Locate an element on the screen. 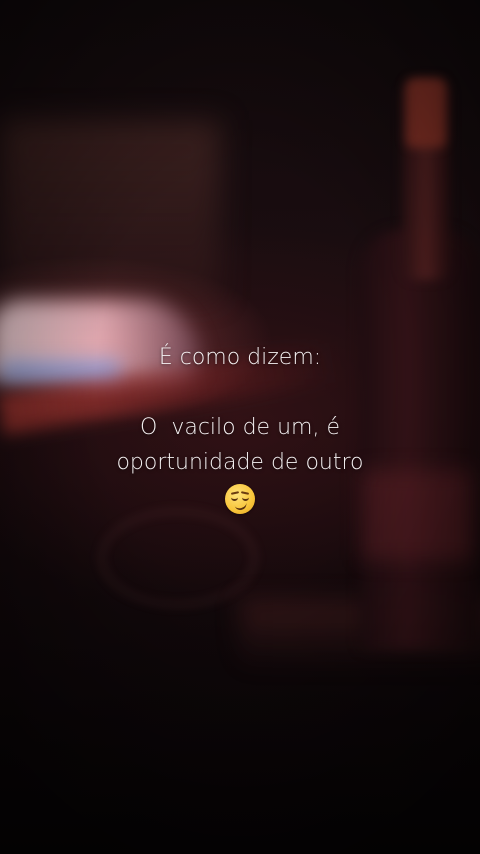 This screenshot has height=854, width=480. caption-line-1: É como dizem: is located at coordinates (240, 357).